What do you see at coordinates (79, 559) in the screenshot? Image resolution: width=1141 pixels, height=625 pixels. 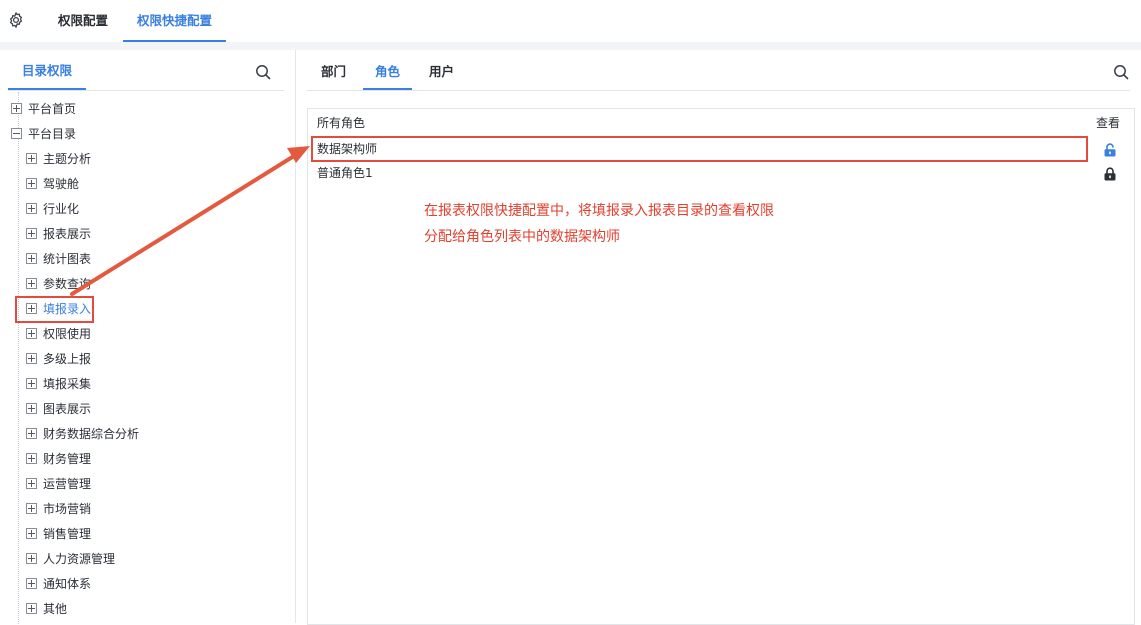 I see `tree-node-label: 人力资源管理` at bounding box center [79, 559].